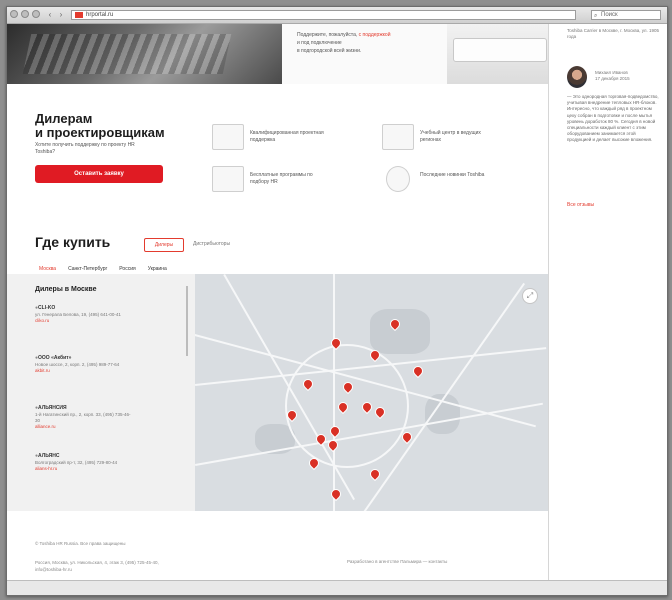 The height and width of the screenshot is (600, 672). I want to click on dealer-link: cliko.ru, so click(85, 321).